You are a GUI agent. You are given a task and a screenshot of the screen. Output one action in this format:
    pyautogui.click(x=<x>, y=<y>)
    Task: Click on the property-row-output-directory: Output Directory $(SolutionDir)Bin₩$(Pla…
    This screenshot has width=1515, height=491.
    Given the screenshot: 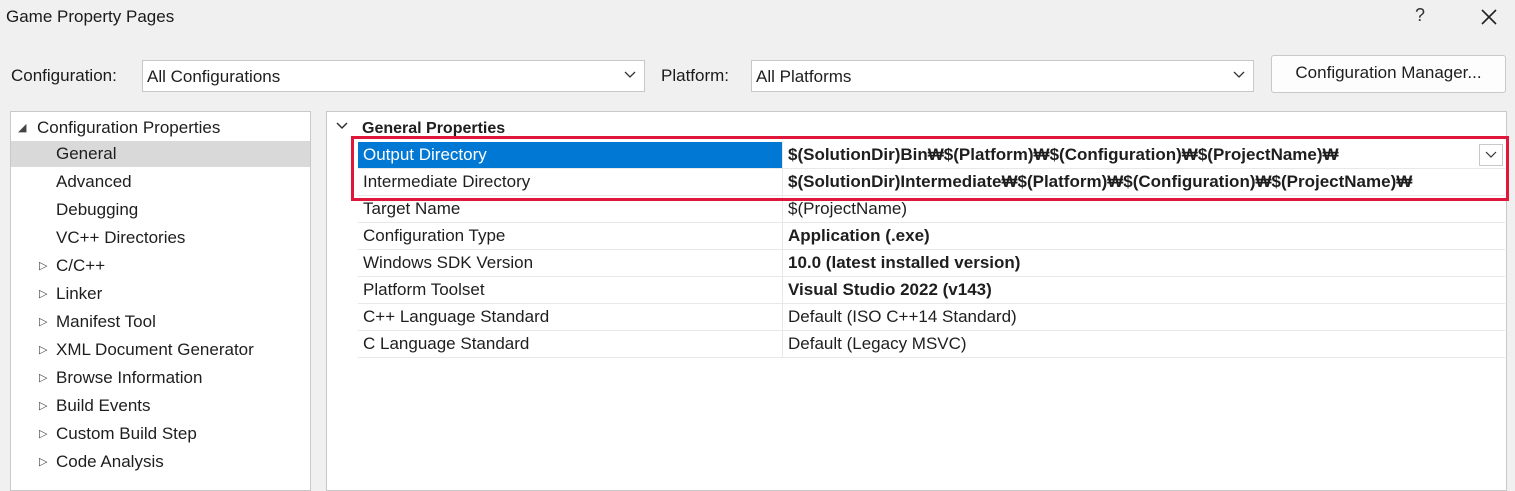 What is the action you would take?
    pyautogui.click(x=931, y=155)
    